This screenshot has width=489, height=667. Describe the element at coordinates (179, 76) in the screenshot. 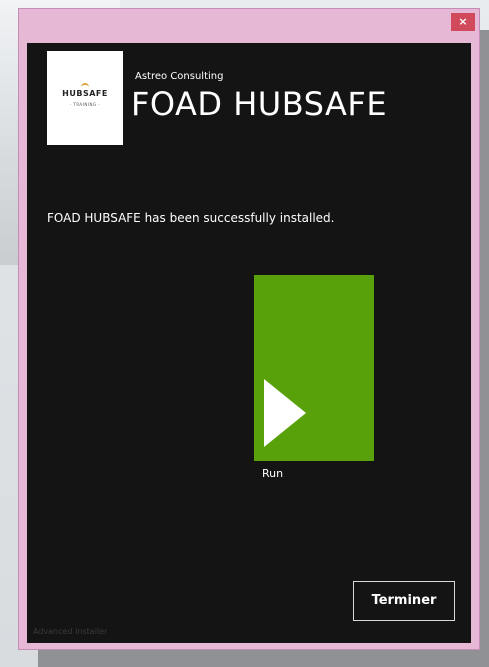

I see `publisher-name: Astreo Consulting` at that location.